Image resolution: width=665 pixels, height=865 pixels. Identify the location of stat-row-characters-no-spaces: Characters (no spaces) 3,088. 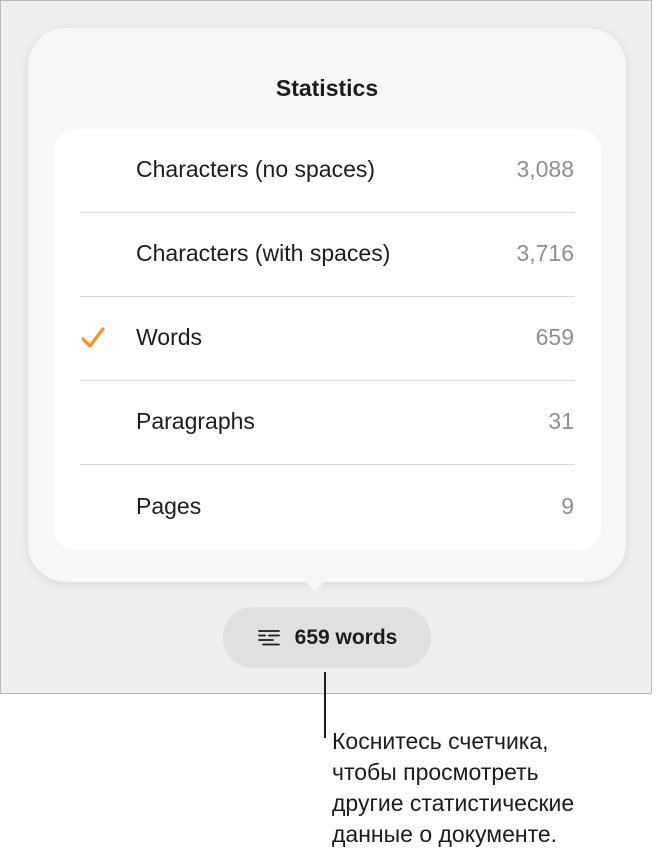
(327, 171).